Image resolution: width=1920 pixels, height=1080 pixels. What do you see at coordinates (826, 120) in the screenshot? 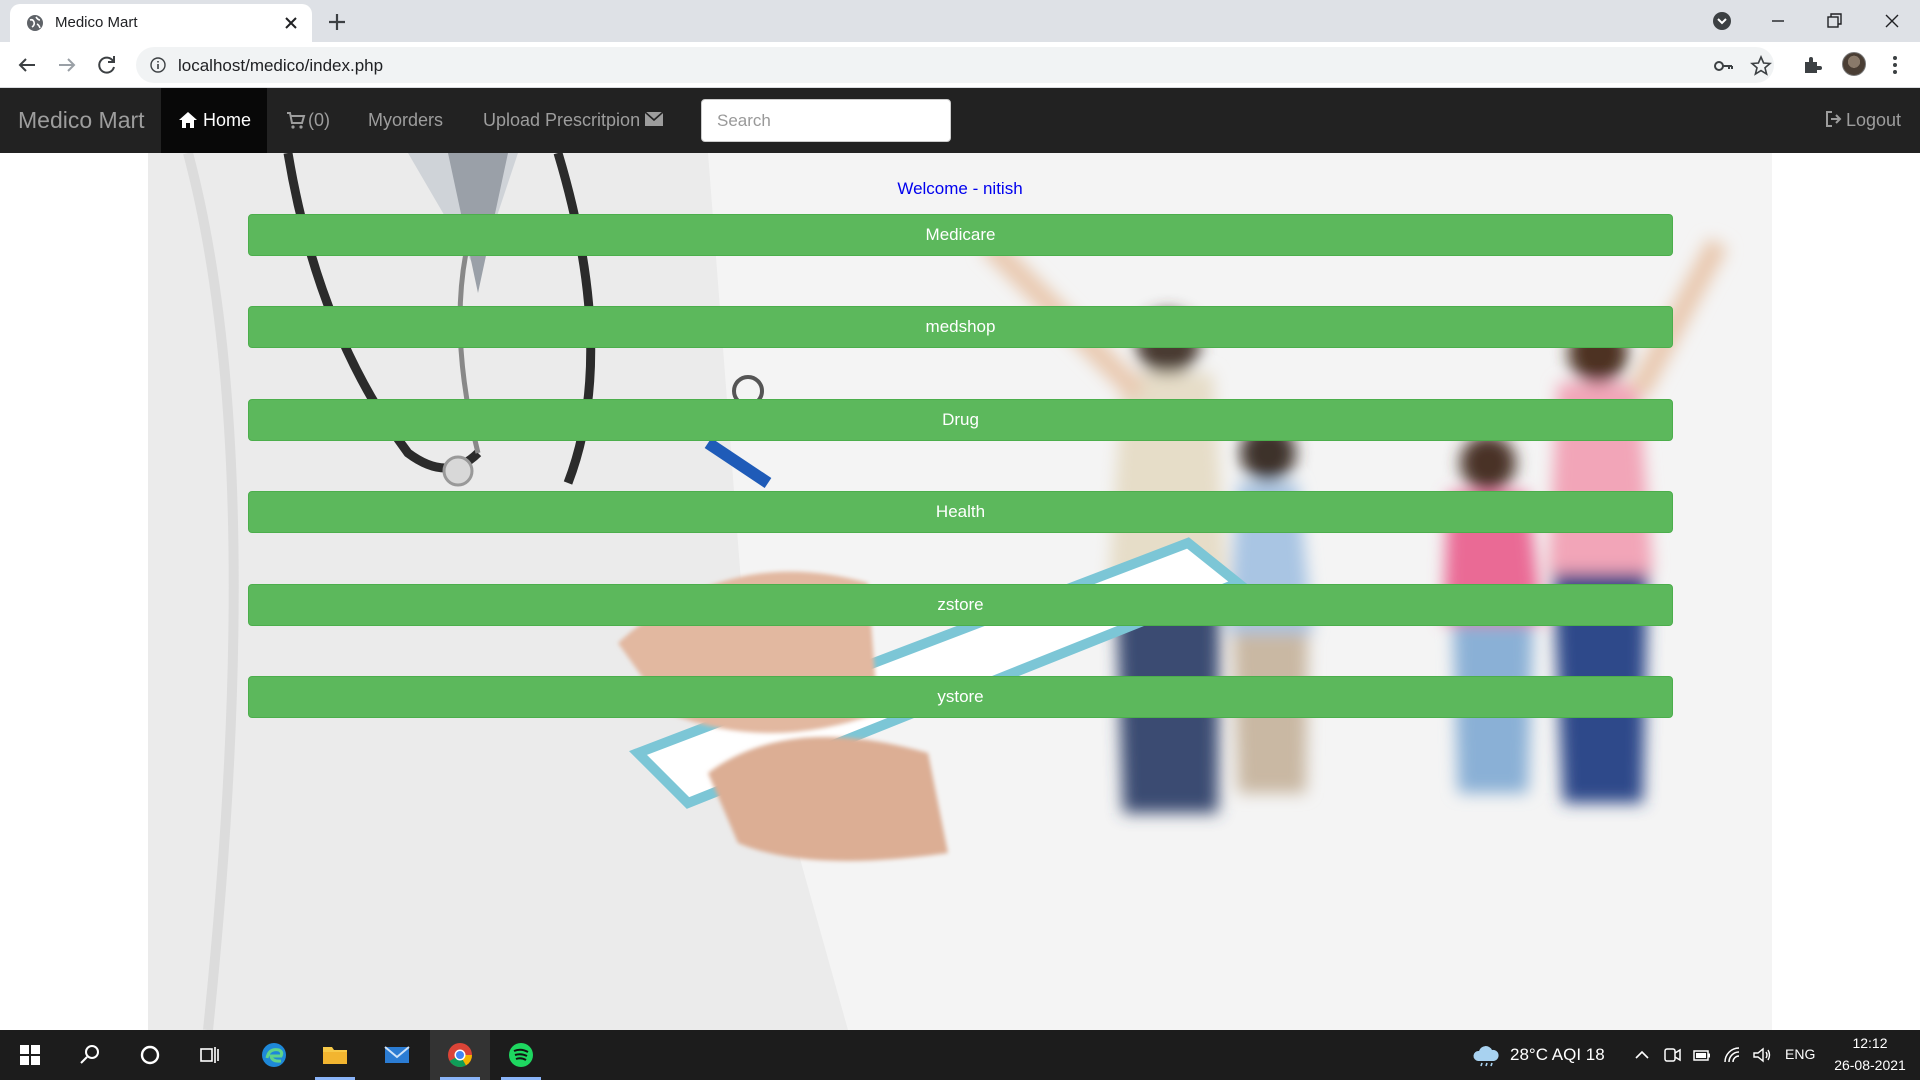
I see `search-input` at bounding box center [826, 120].